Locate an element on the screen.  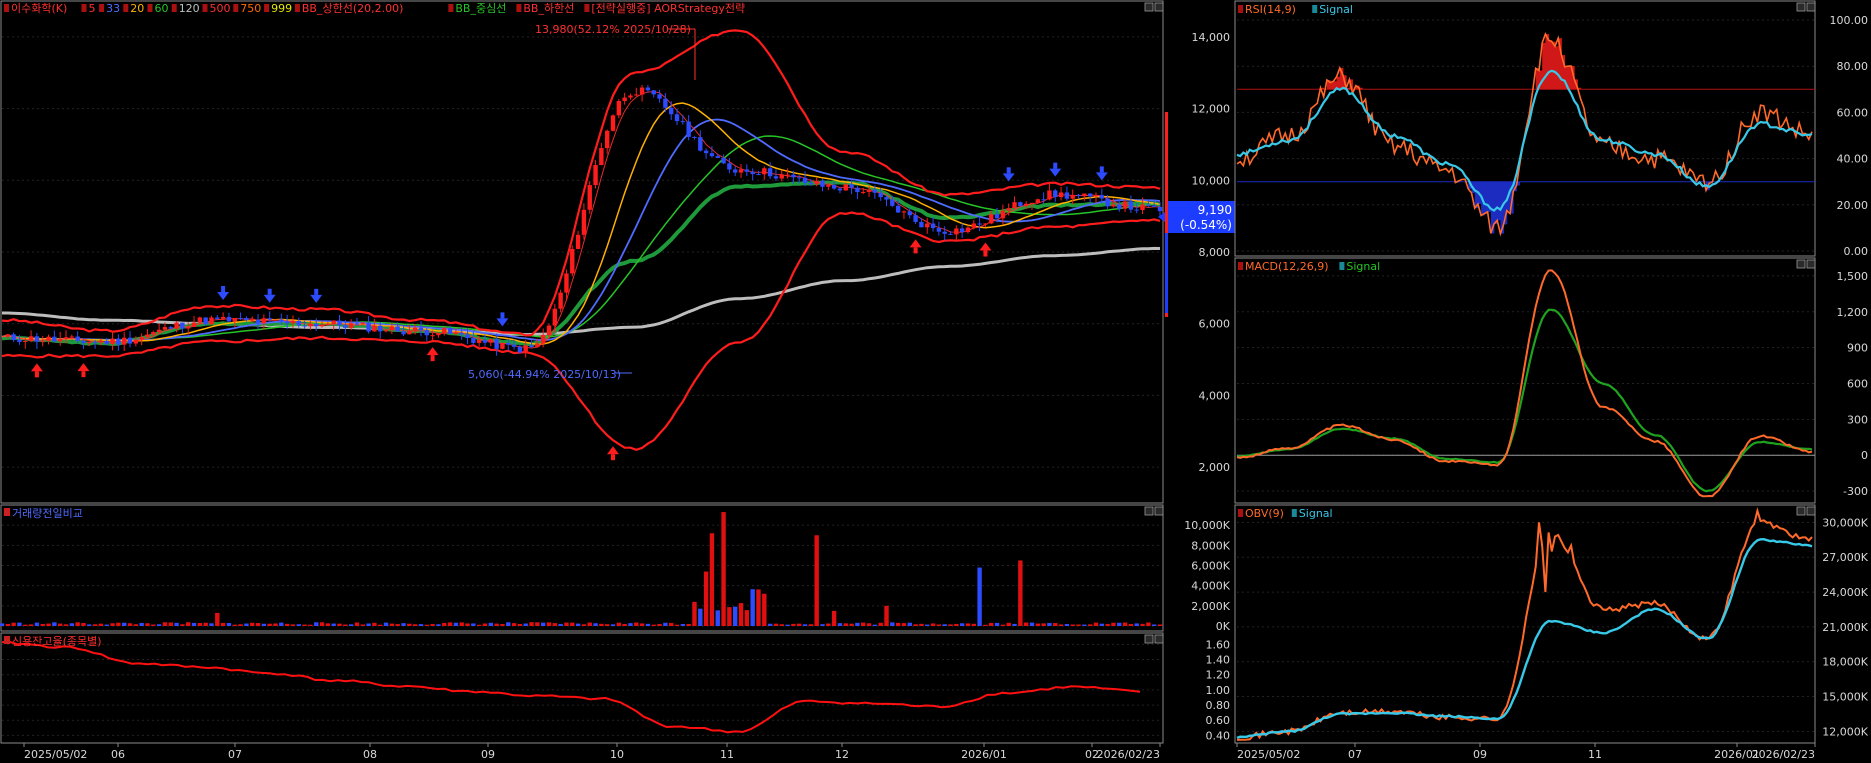
credit-legend: 신용잔고율(종목별) is located at coordinates (53, 641).